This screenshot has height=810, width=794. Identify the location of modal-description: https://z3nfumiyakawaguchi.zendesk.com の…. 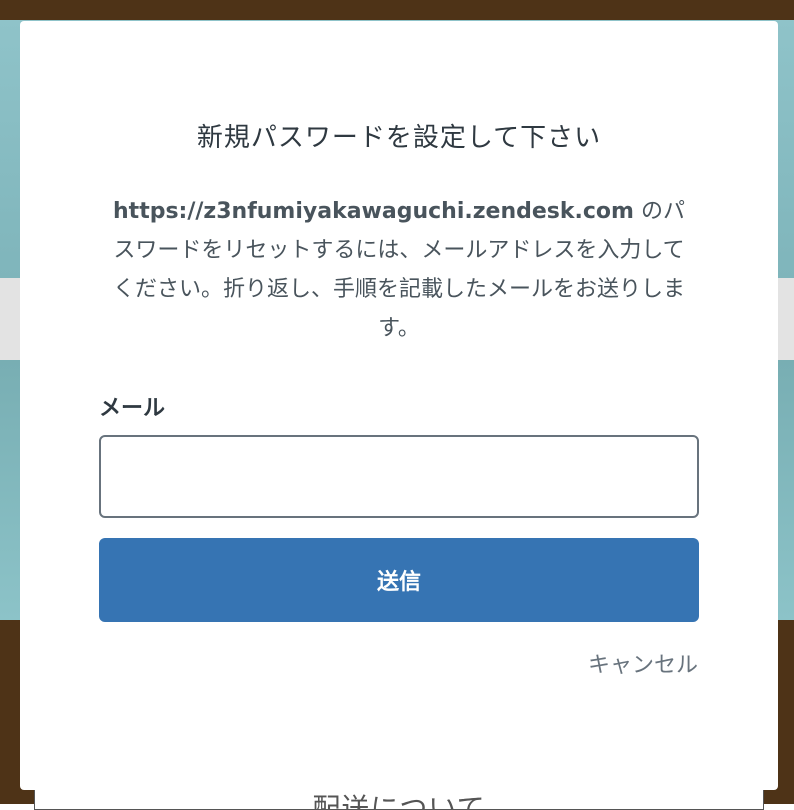
(399, 270).